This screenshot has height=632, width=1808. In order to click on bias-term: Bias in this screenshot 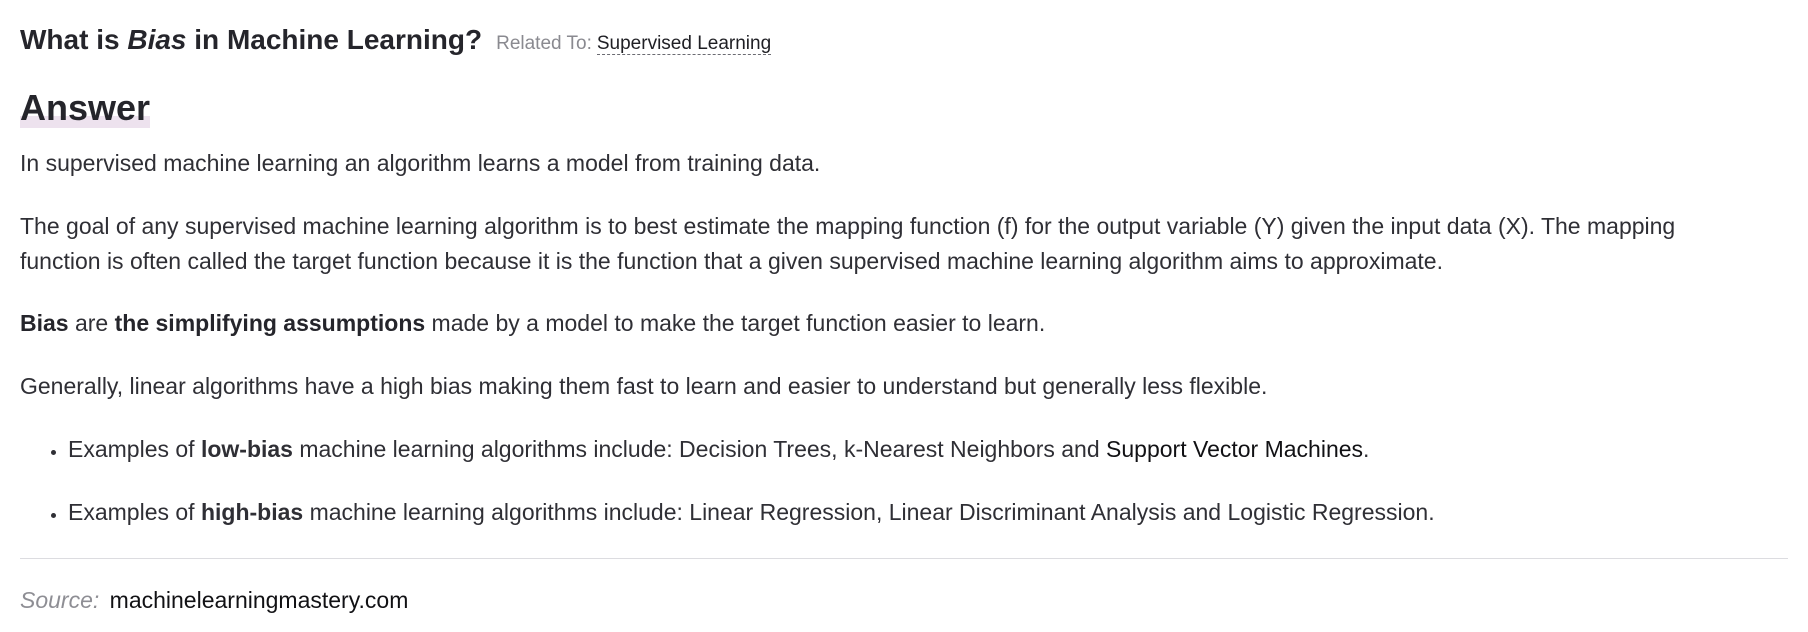, I will do `click(44, 323)`.